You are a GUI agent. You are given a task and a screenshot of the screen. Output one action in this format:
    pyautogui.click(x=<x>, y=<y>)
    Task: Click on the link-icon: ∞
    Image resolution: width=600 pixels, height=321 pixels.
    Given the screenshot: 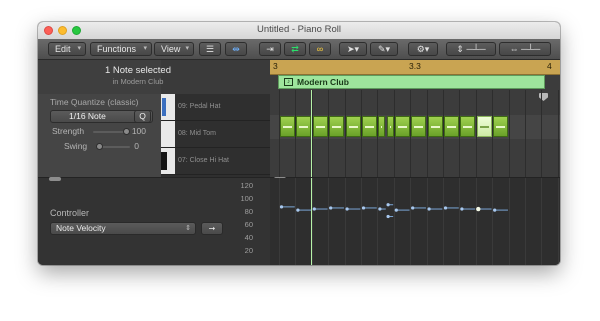 What is the action you would take?
    pyautogui.click(x=320, y=49)
    